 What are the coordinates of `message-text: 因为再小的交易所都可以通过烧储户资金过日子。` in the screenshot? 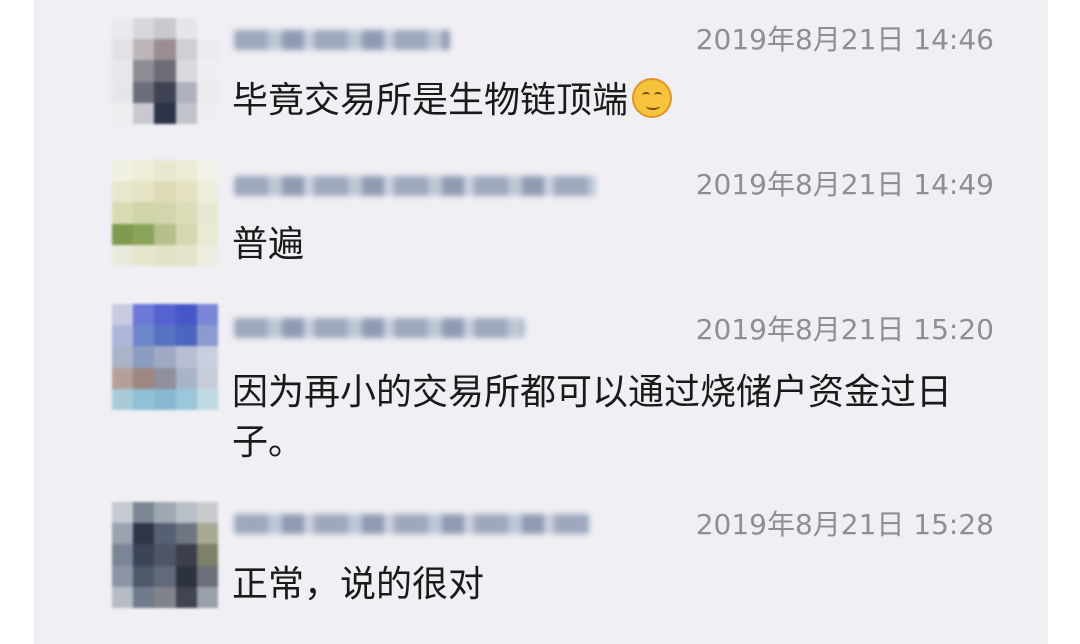 It's located at (592, 417).